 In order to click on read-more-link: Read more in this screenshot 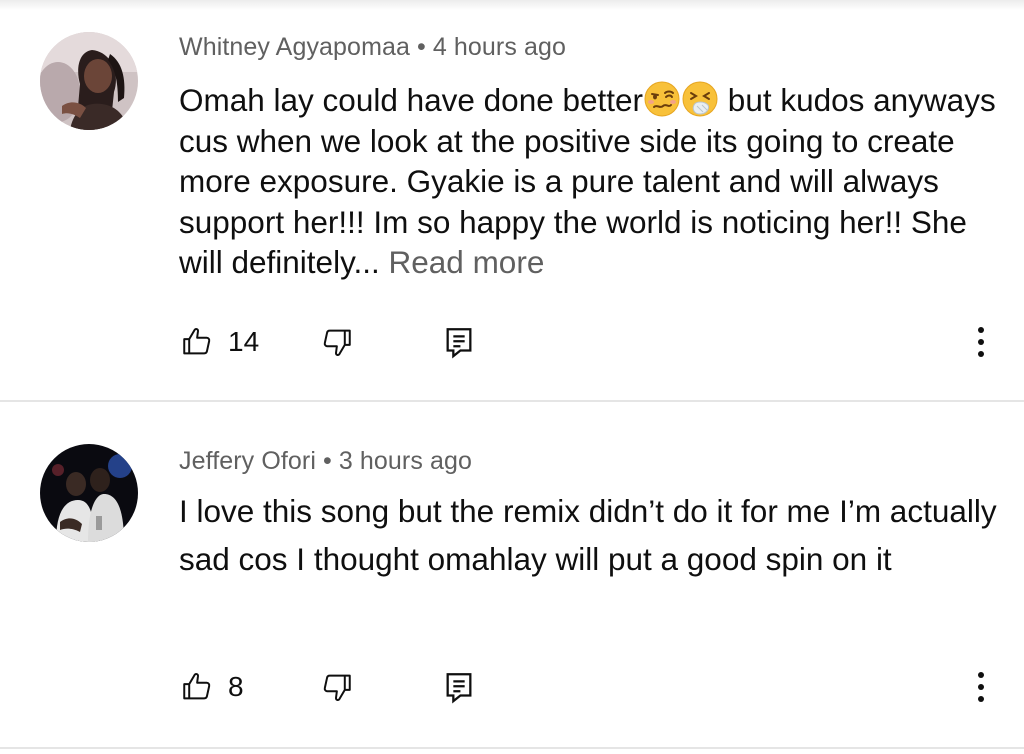, I will do `click(467, 262)`.